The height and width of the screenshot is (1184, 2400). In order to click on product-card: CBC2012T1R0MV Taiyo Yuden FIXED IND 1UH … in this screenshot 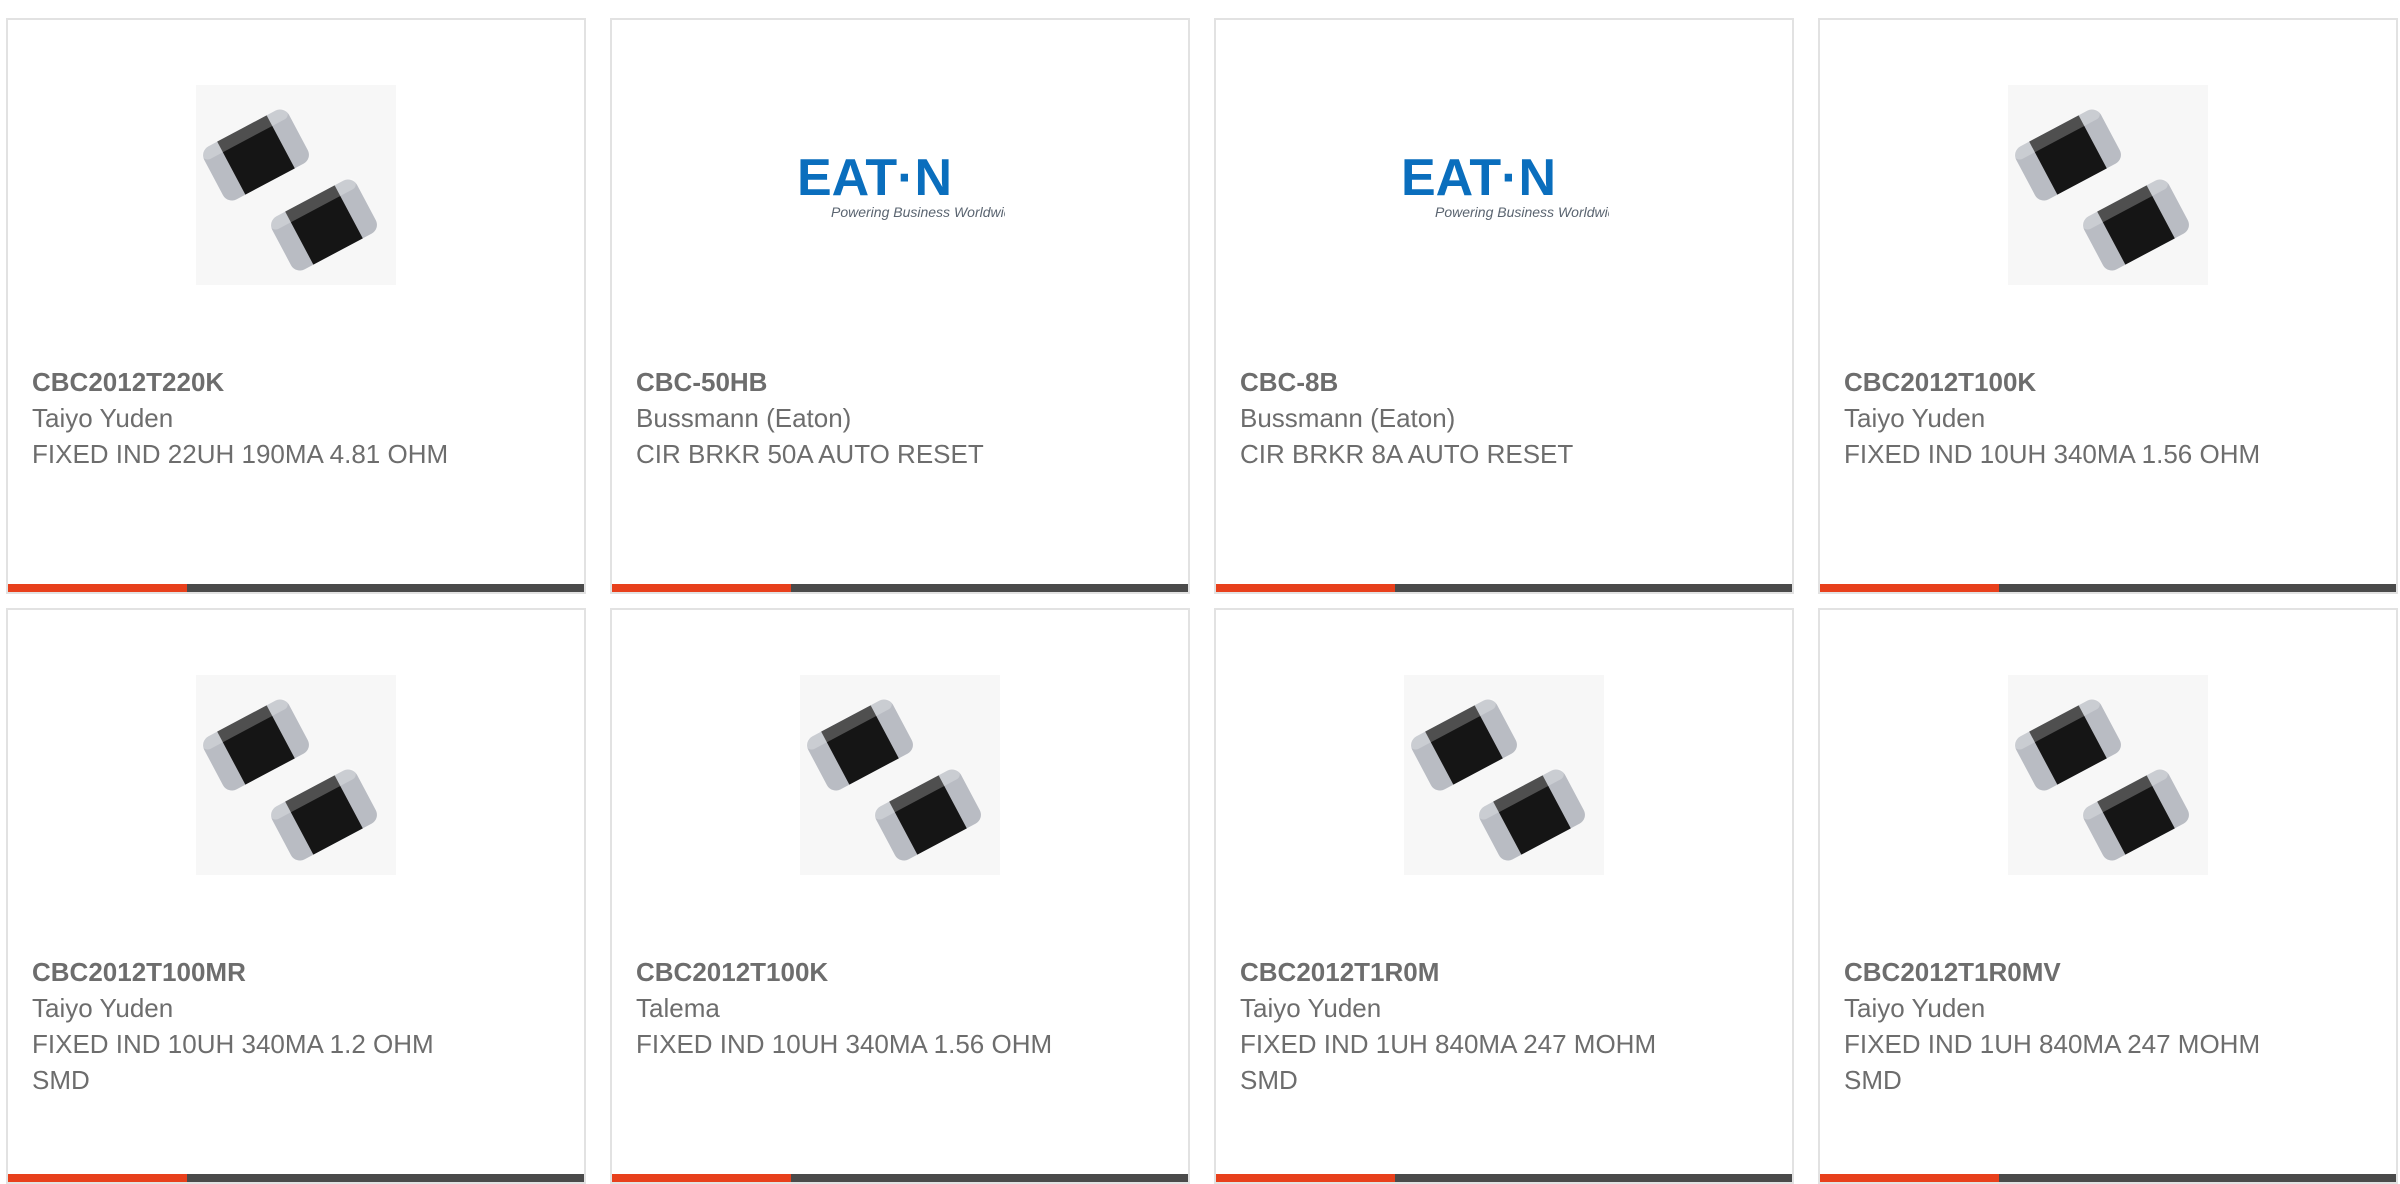, I will do `click(2108, 896)`.